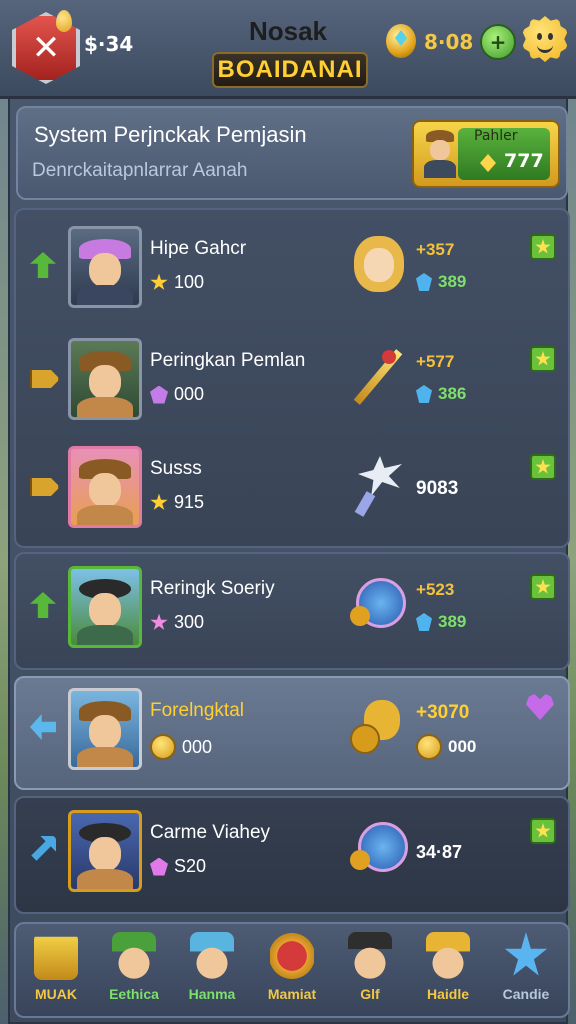 This screenshot has width=576, height=1024. What do you see at coordinates (189, 502) in the screenshot?
I see `stat-value: 915` at bounding box center [189, 502].